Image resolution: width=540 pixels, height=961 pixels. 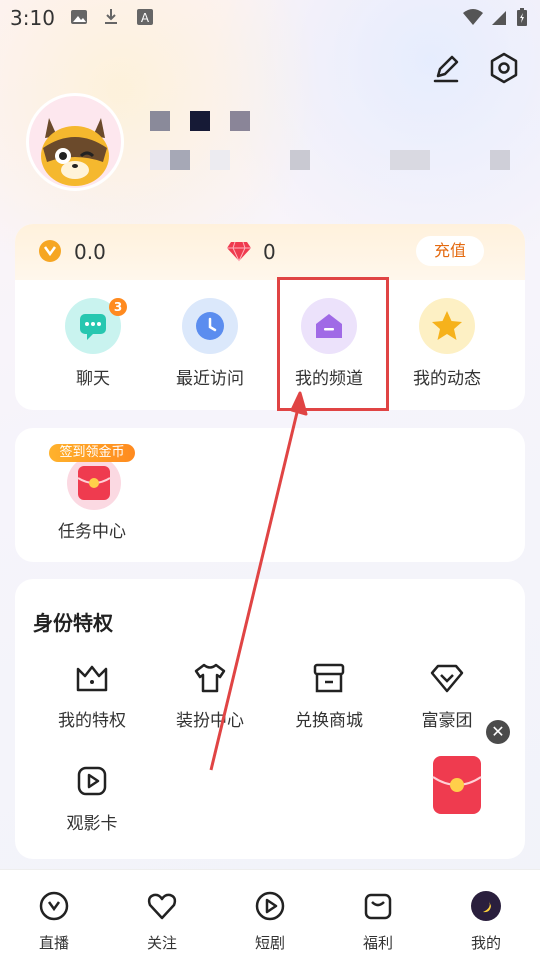 What do you see at coordinates (73, 623) in the screenshot?
I see `privileges-title: 身份特权` at bounding box center [73, 623].